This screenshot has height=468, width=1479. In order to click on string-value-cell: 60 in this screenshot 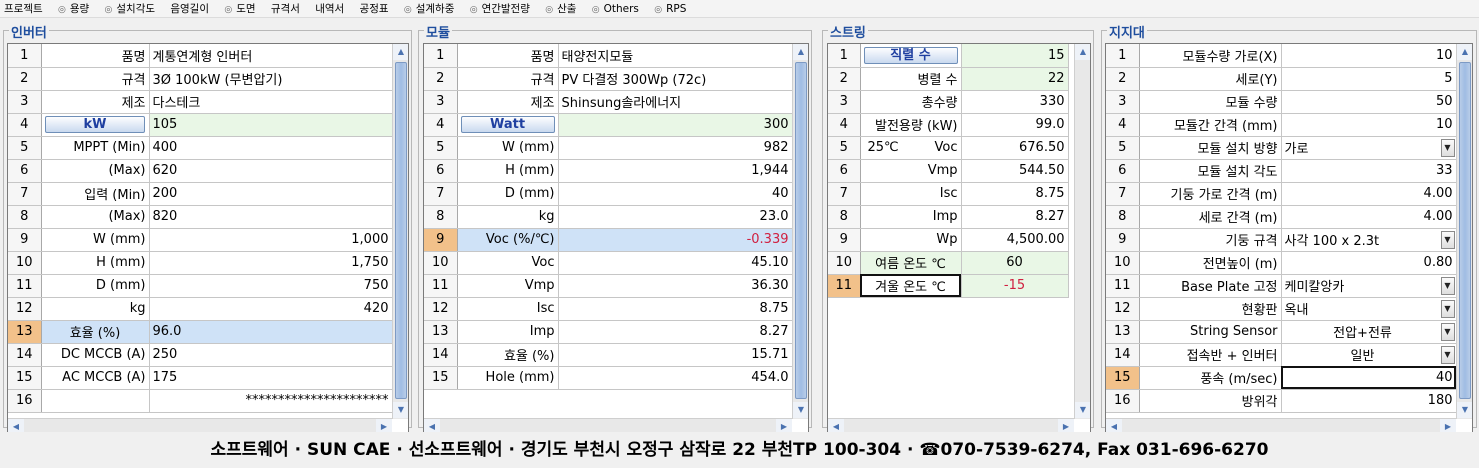, I will do `click(1015, 263)`.